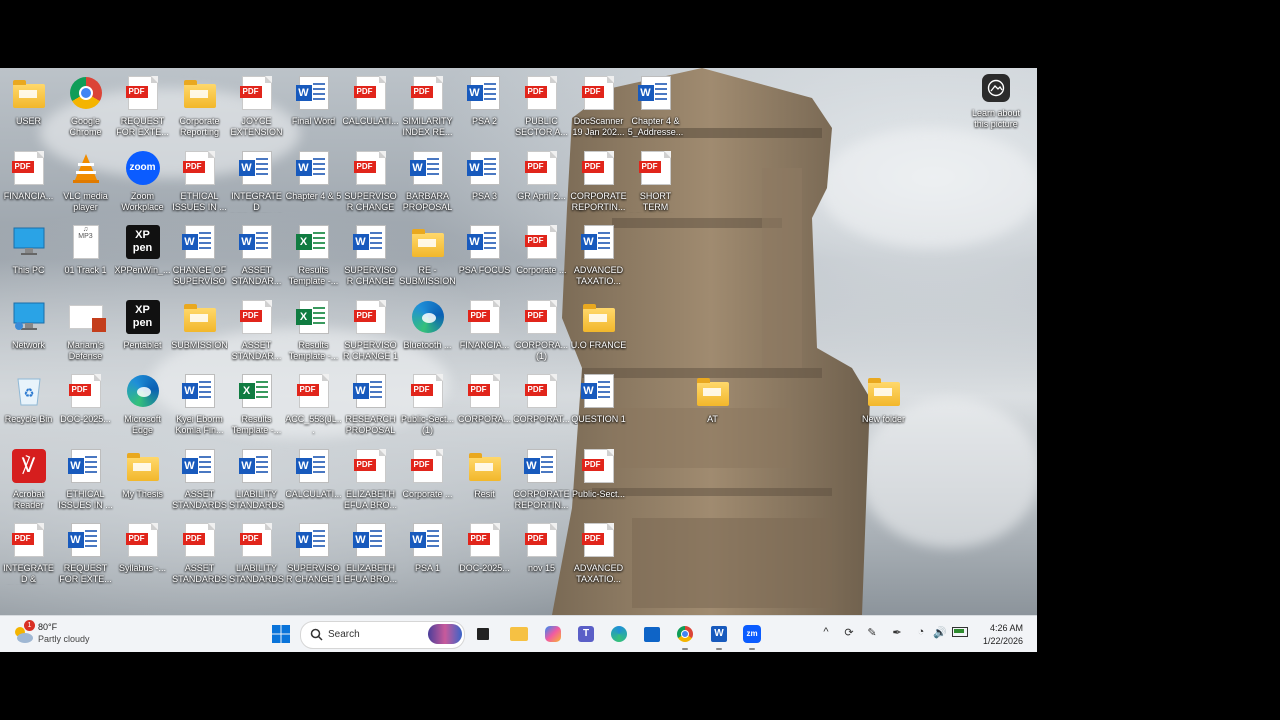 This screenshot has height=720, width=1280. Describe the element at coordinates (370, 331) in the screenshot. I see `desktop-icon: PDF SUPERVISOR CHANGE 1` at that location.